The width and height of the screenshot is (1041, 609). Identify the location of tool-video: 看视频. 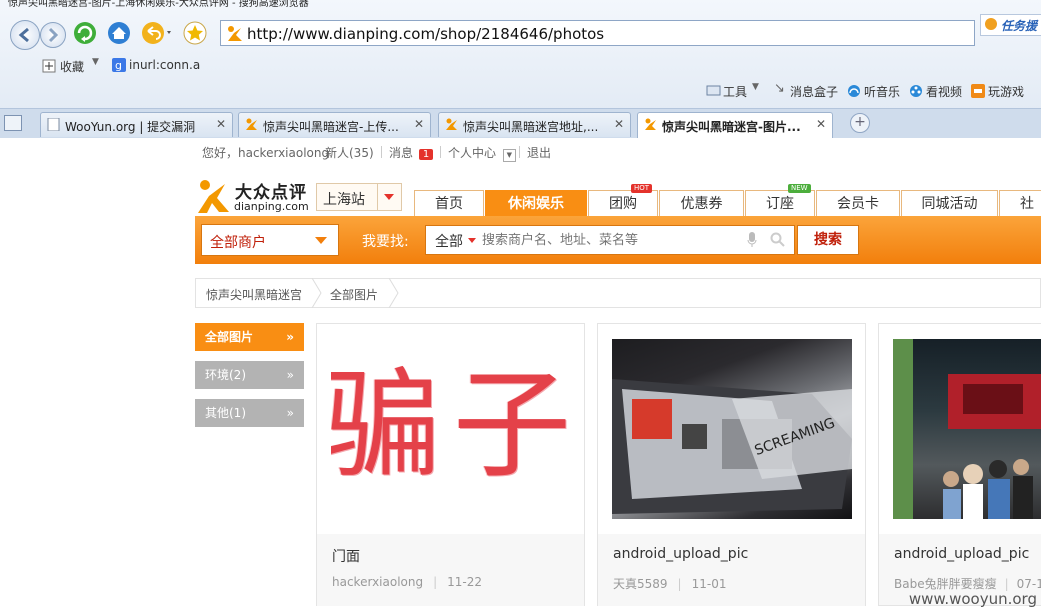
(938, 91).